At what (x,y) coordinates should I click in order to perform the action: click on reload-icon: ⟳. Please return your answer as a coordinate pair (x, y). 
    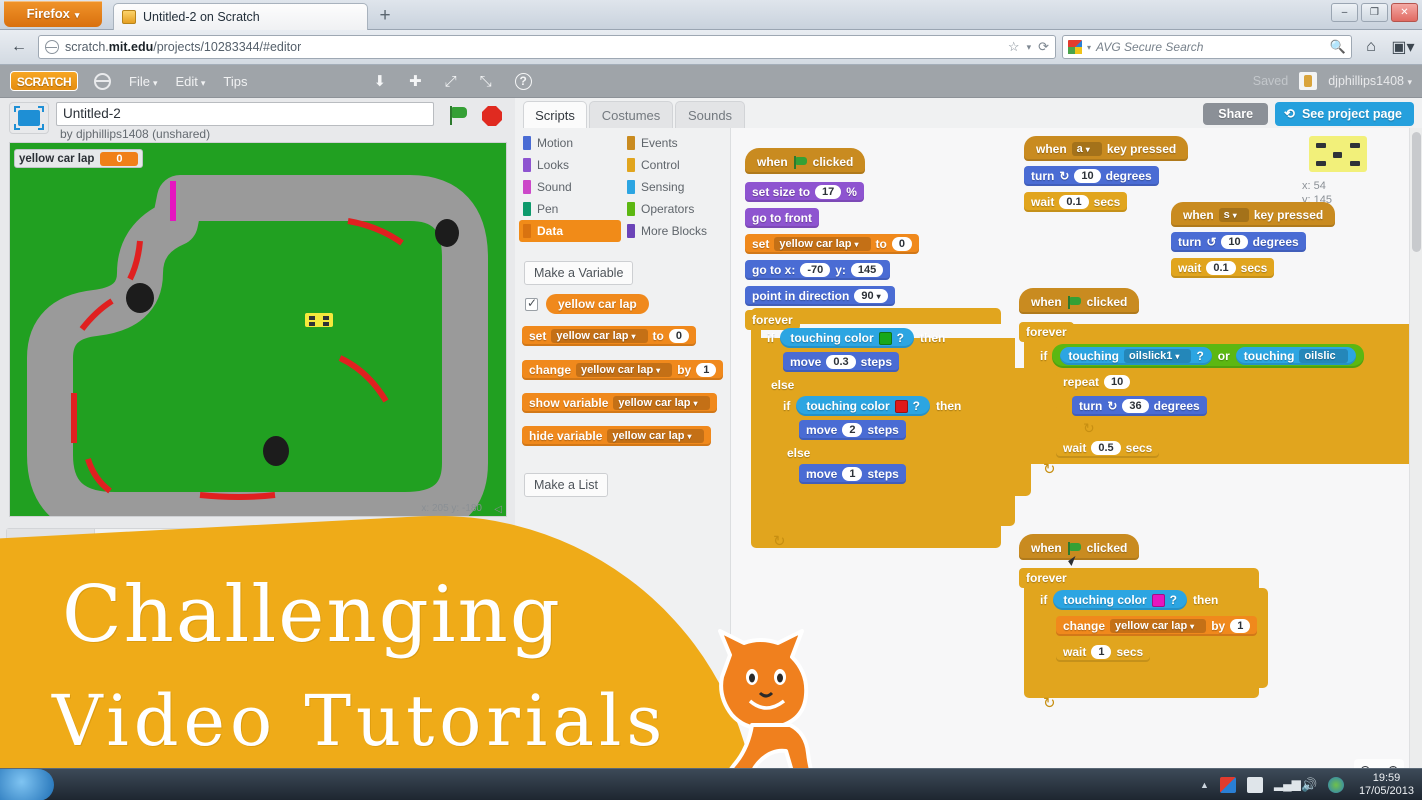
    Looking at the image, I should click on (1043, 47).